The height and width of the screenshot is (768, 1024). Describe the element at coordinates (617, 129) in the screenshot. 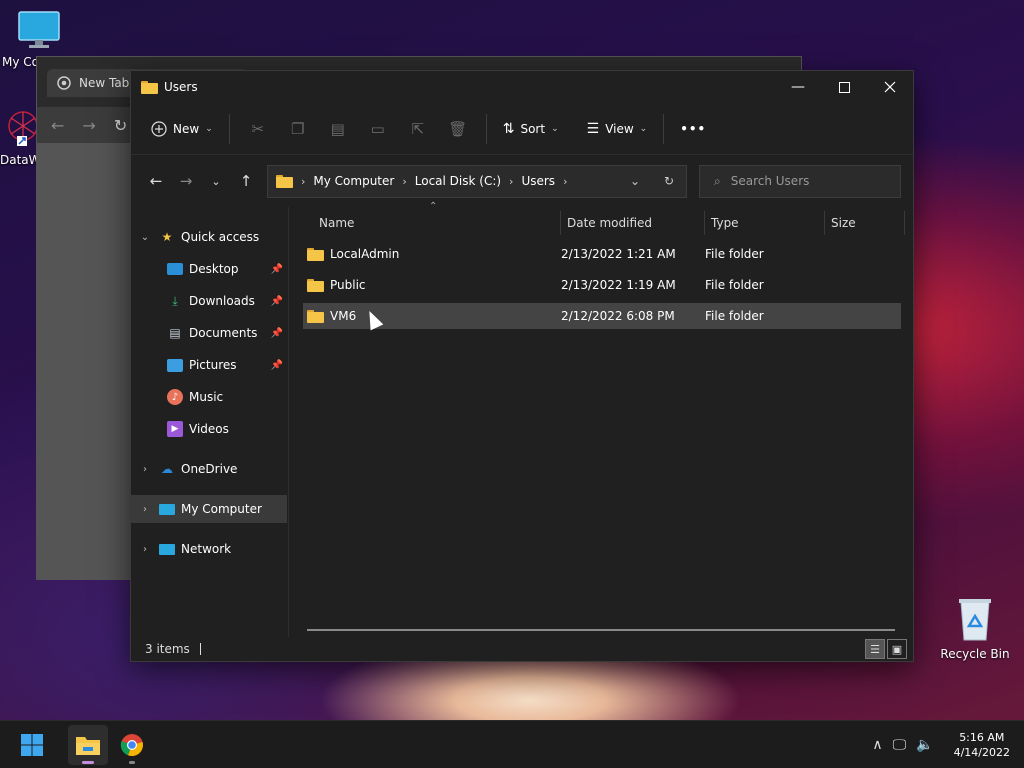

I see `view-button: ☰ View ⌄` at that location.